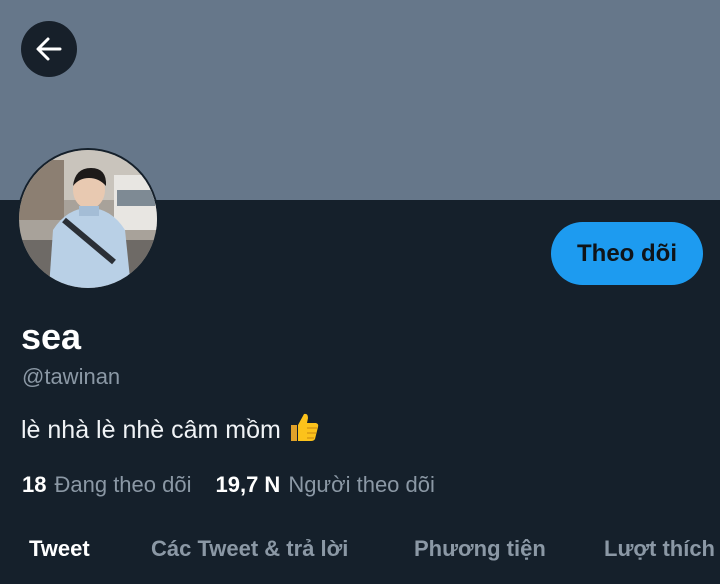 This screenshot has height=584, width=720. I want to click on following-label: Đang theo dõi, so click(122, 485).